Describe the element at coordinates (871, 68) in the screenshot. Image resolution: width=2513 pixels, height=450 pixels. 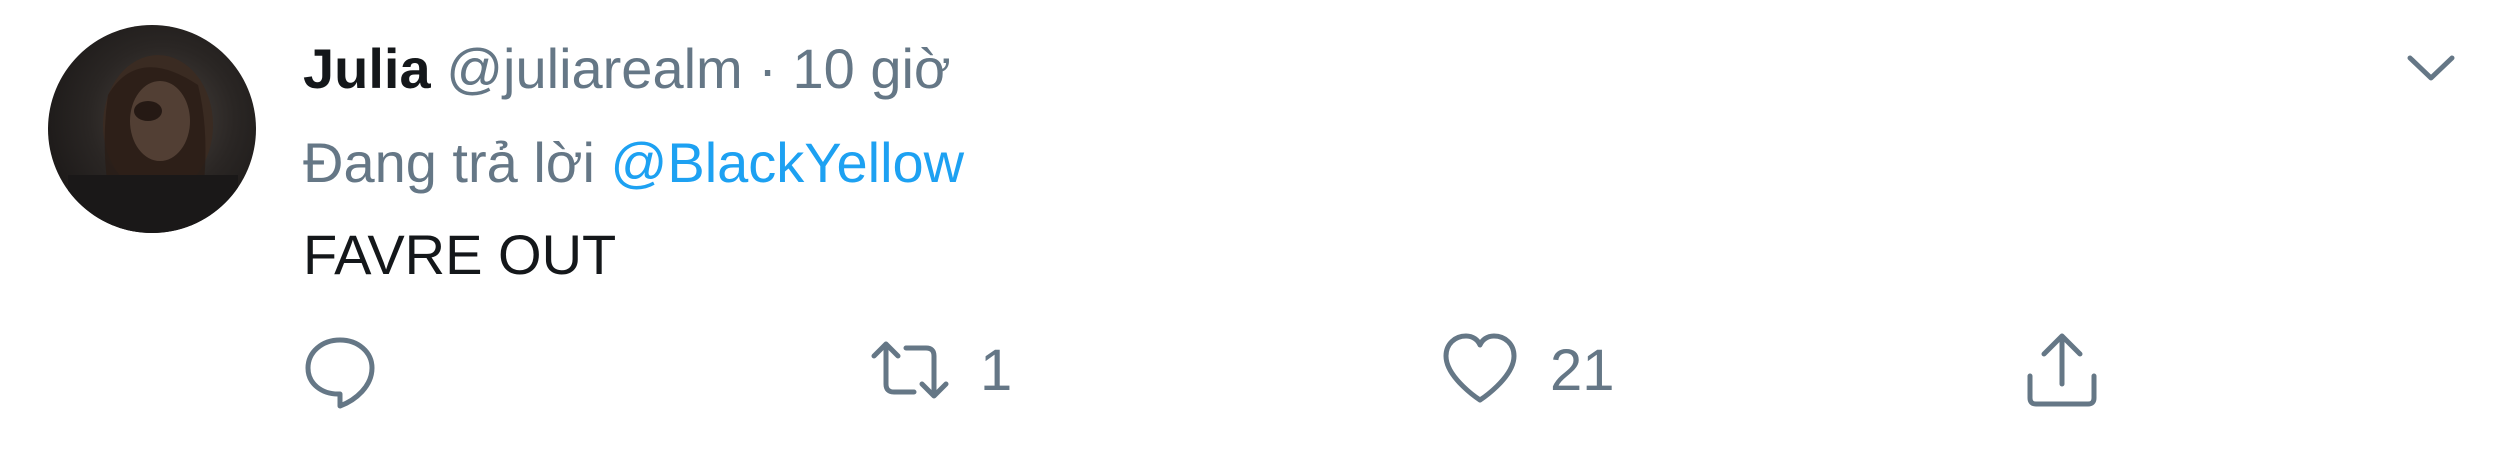
I see `tweet-time: 10 giờ` at that location.